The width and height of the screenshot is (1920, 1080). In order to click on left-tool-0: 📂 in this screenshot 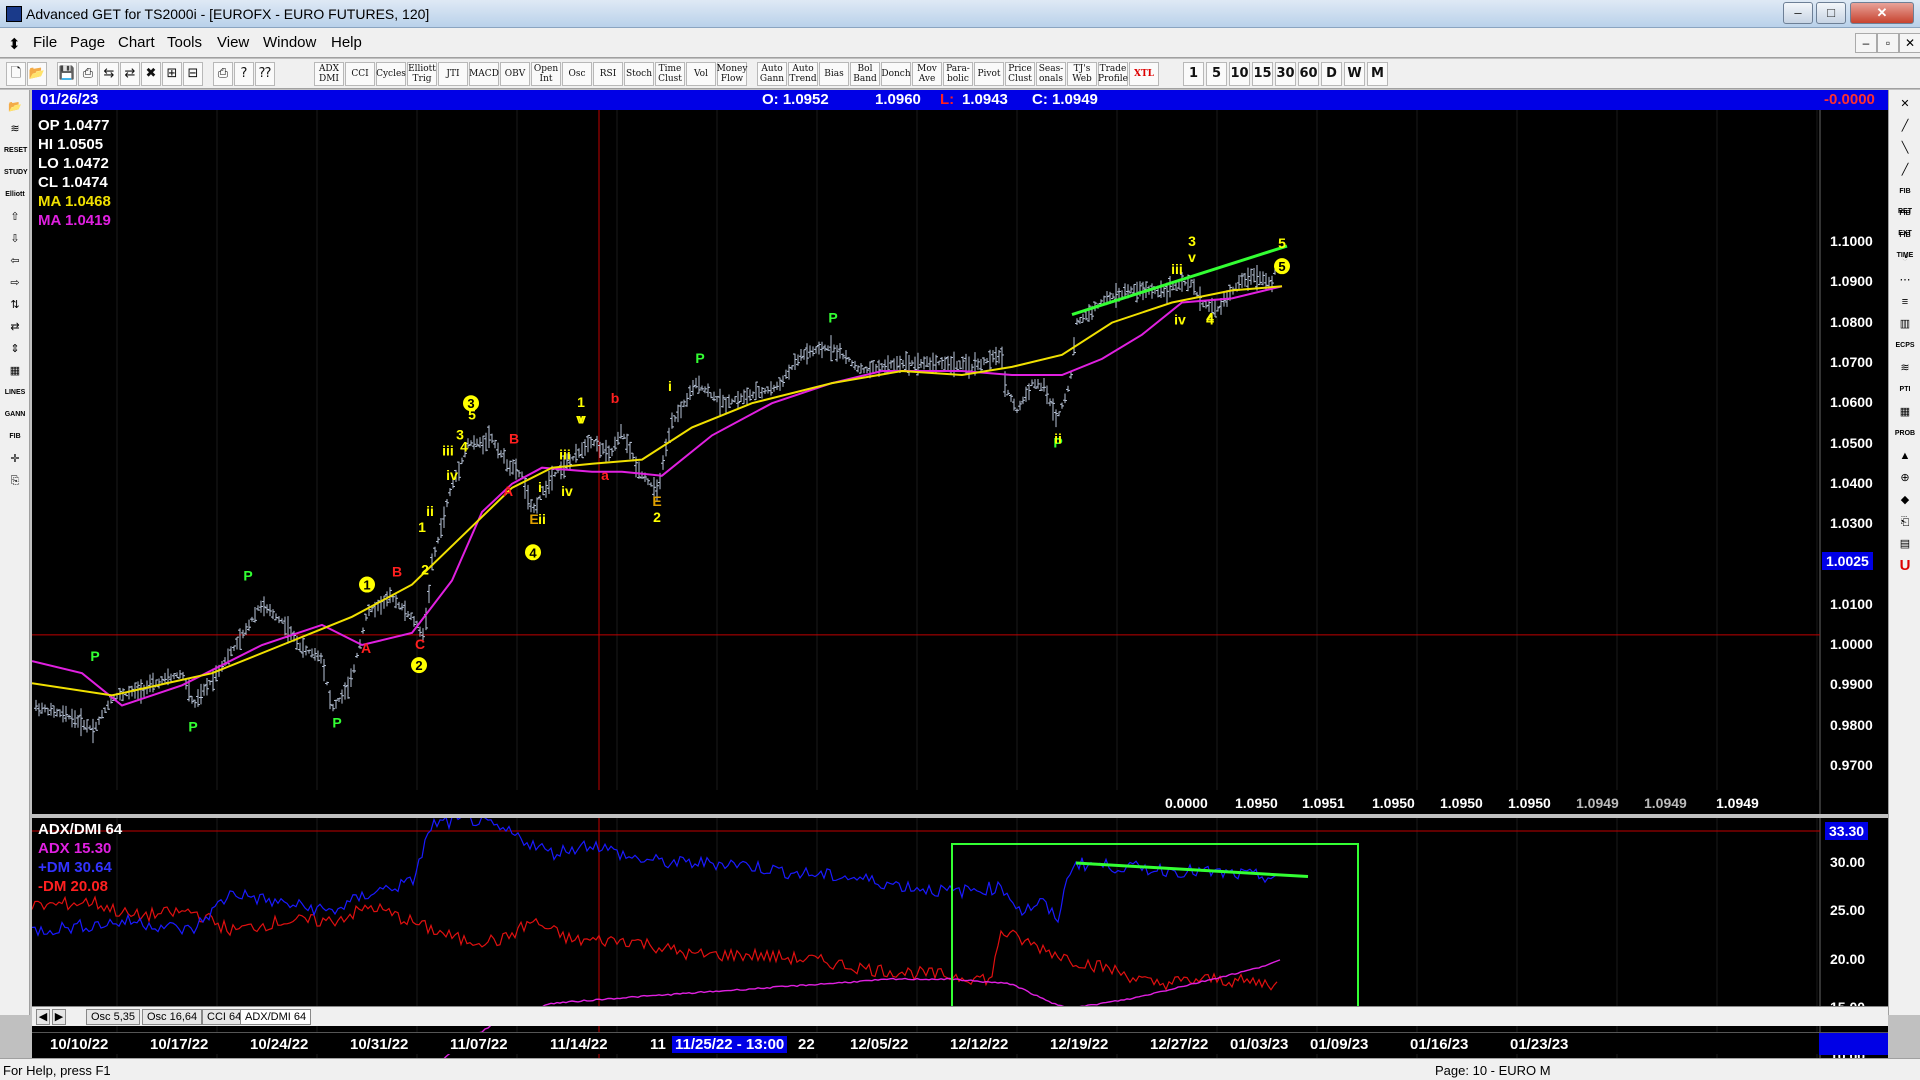, I will do `click(15, 106)`.